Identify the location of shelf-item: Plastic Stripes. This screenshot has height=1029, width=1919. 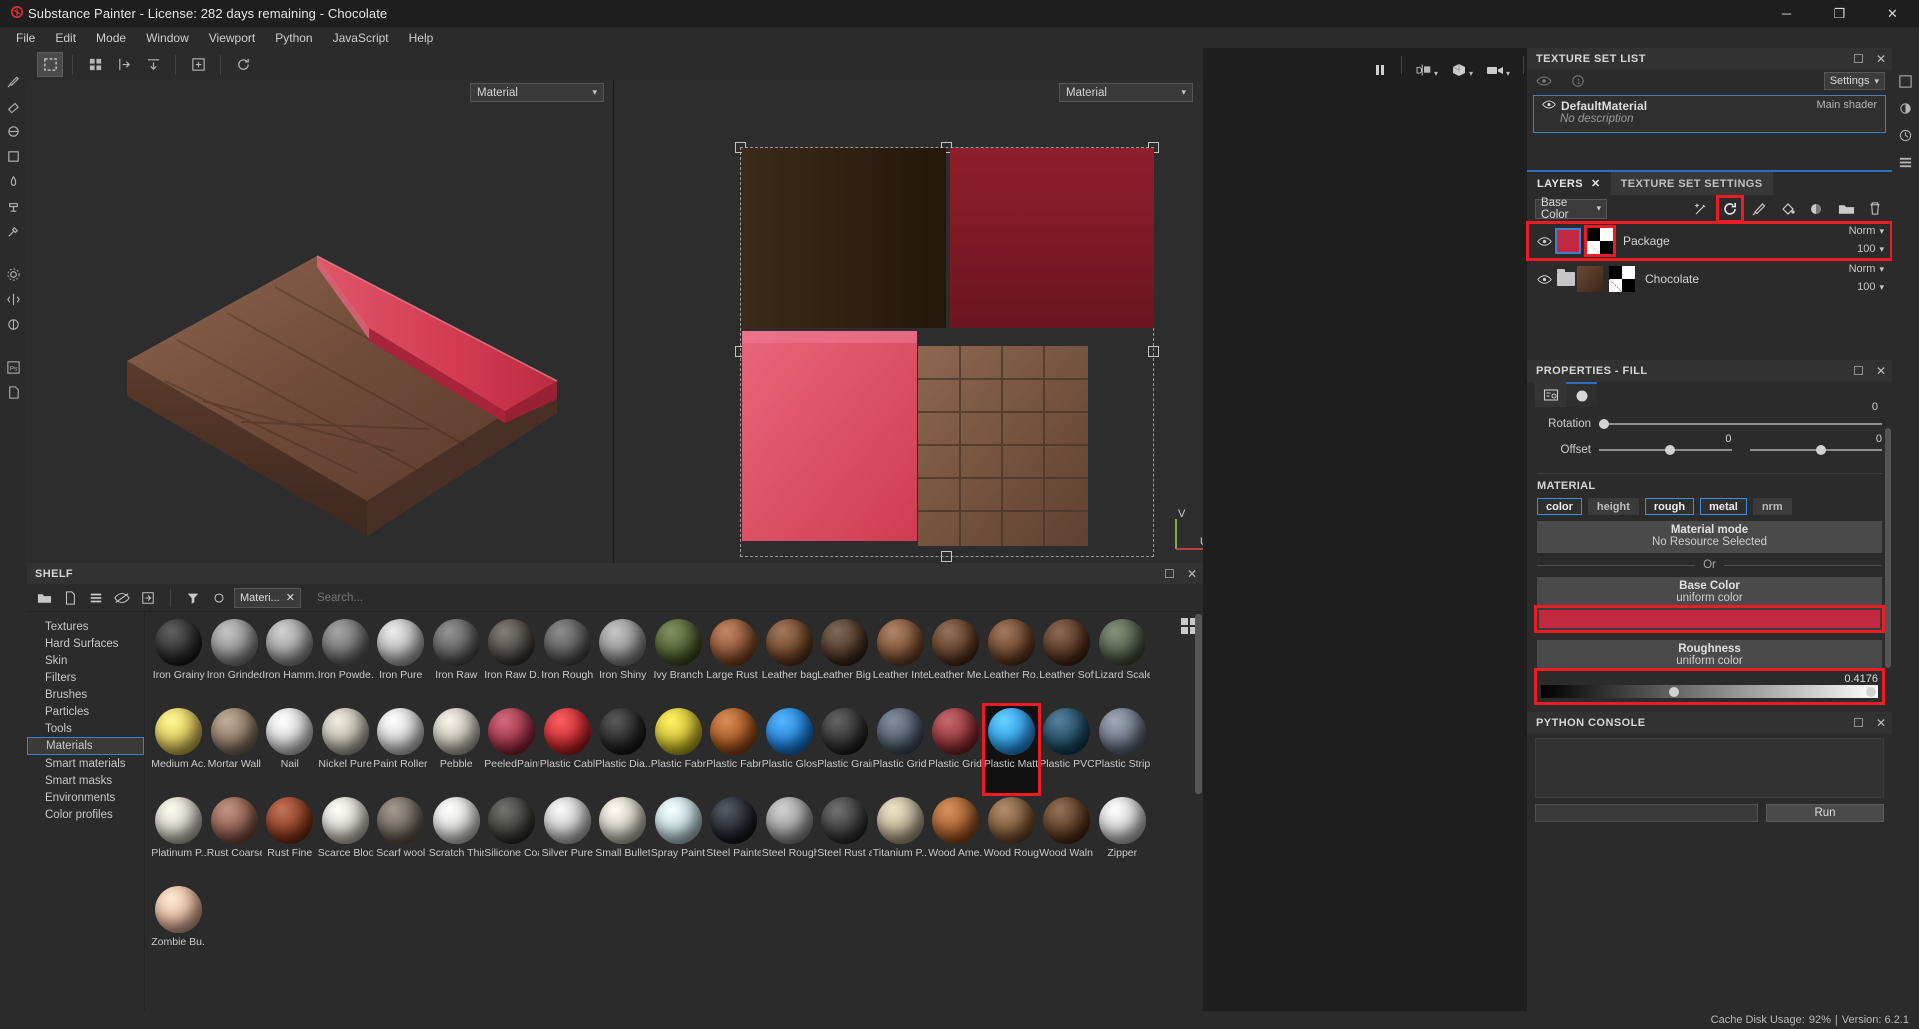
(1123, 749).